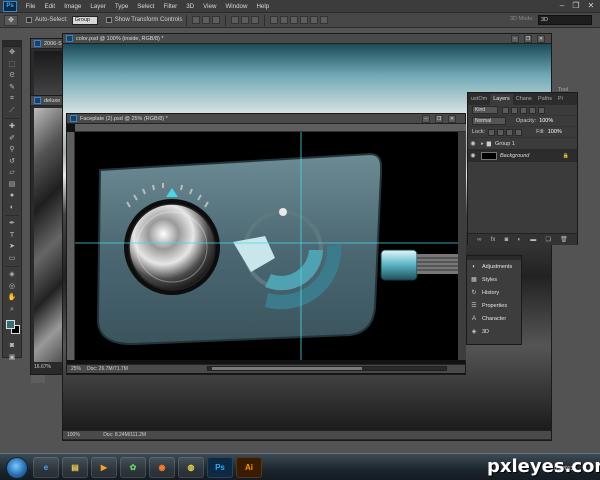 The width and height of the screenshot is (600, 480). I want to click on fill-value: 100%, so click(555, 132).